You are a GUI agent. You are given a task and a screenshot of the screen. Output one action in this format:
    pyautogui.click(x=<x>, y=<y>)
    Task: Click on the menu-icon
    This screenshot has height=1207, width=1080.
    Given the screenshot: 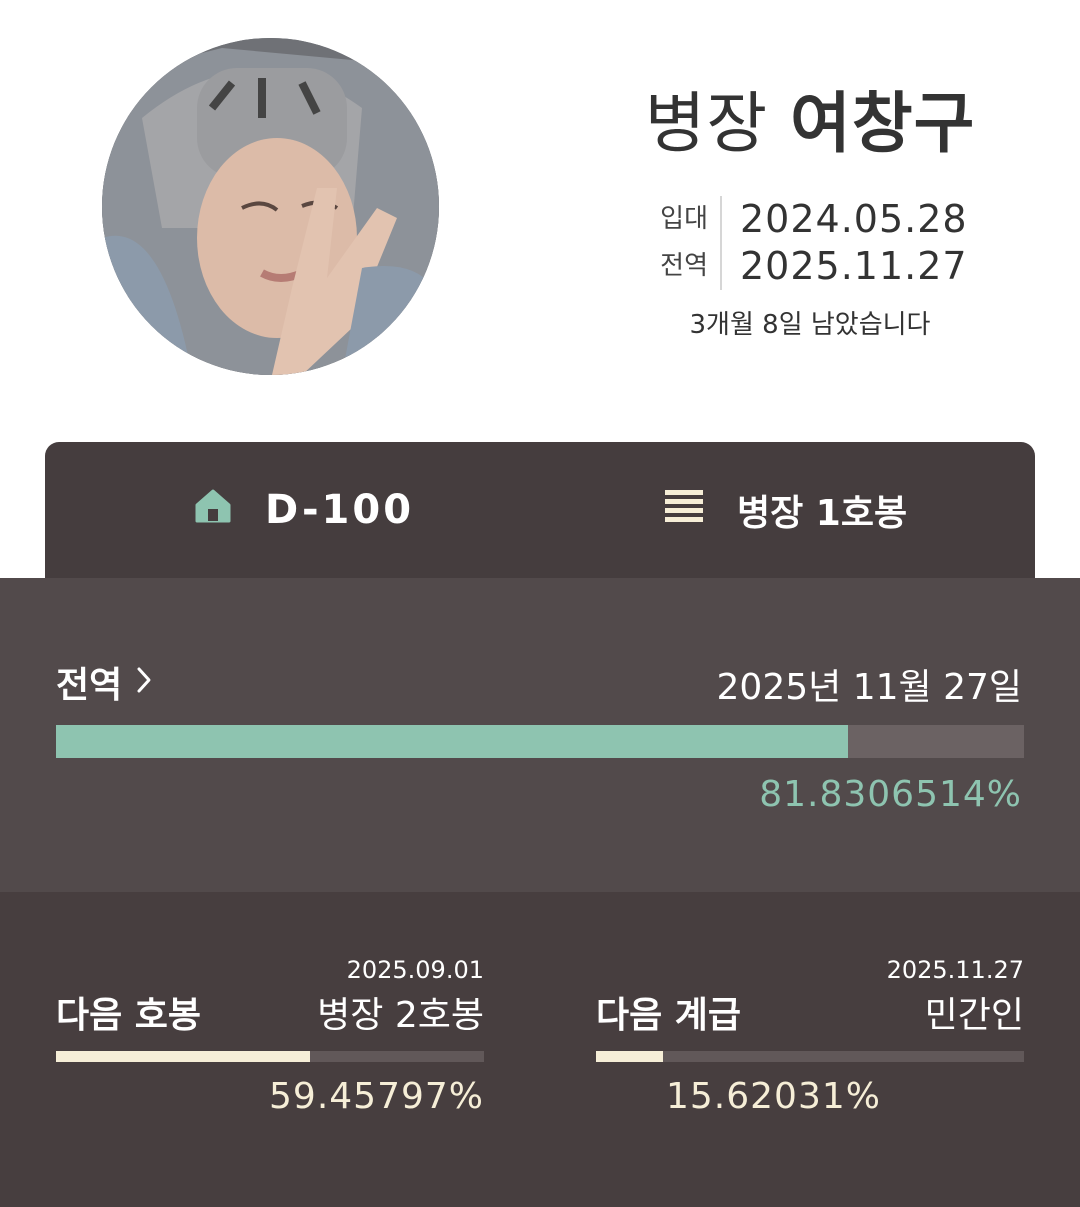 What is the action you would take?
    pyautogui.click(x=684, y=510)
    